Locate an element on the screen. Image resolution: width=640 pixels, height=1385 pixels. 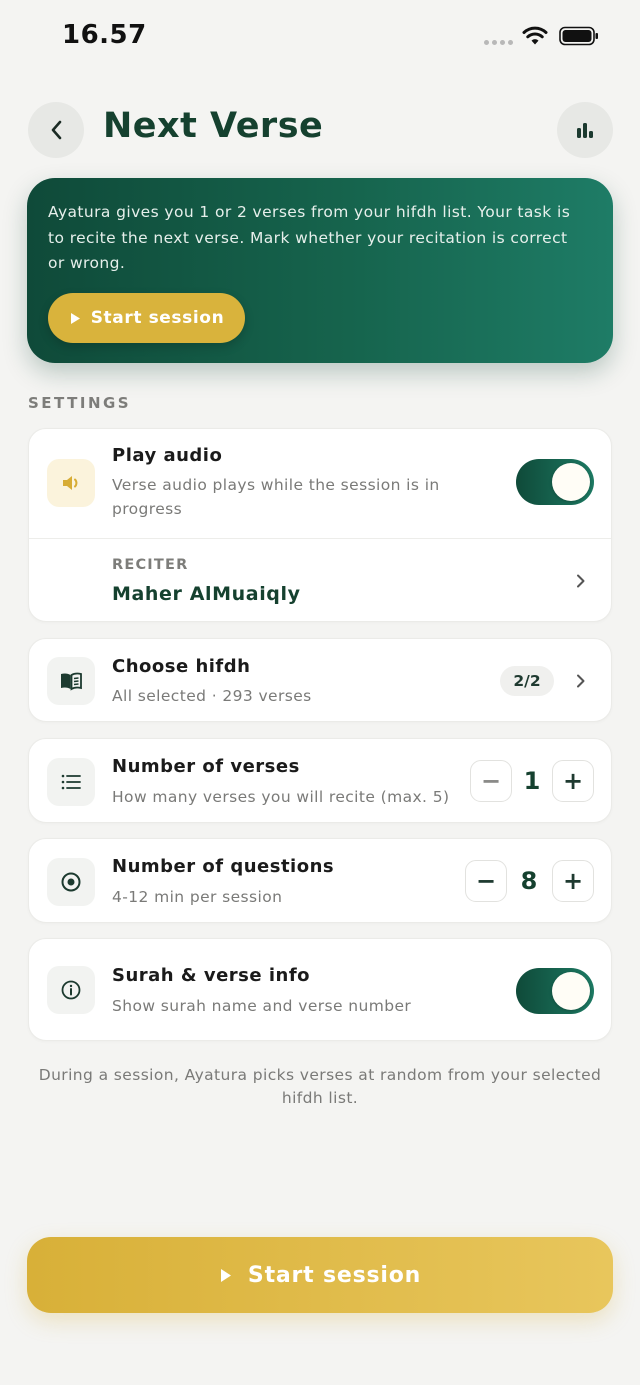
book-icon-box is located at coordinates (71, 681).